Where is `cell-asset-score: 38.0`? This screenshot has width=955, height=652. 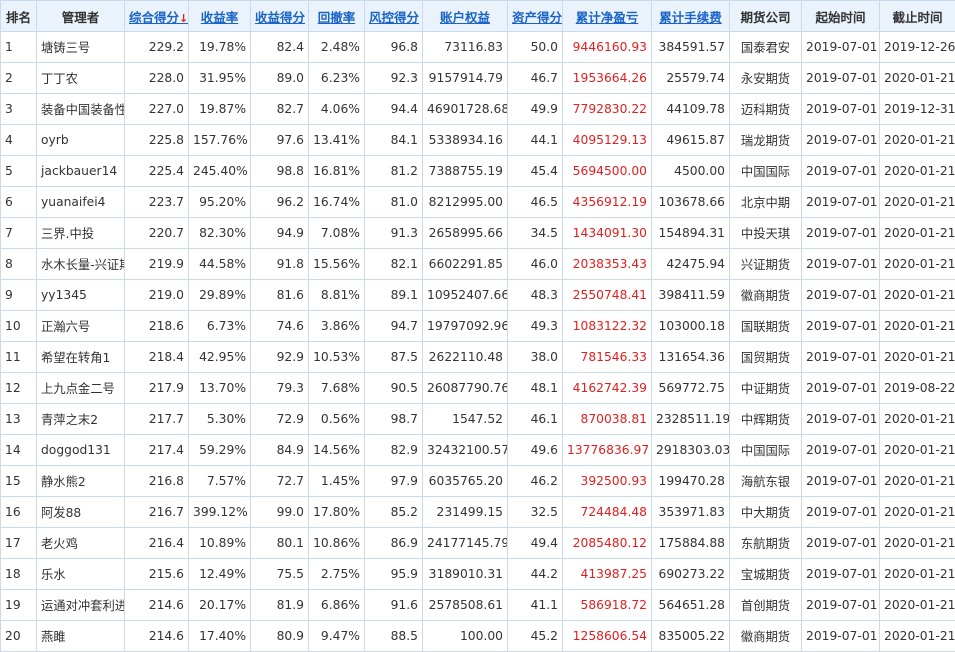 cell-asset-score: 38.0 is located at coordinates (535, 357).